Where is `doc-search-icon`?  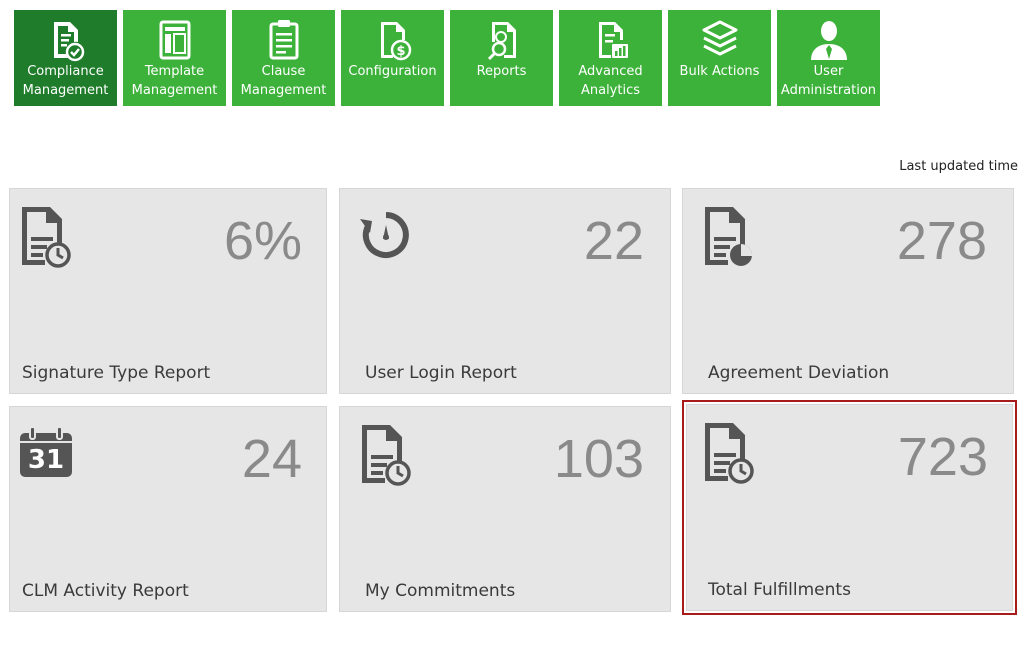
doc-search-icon is located at coordinates (502, 40).